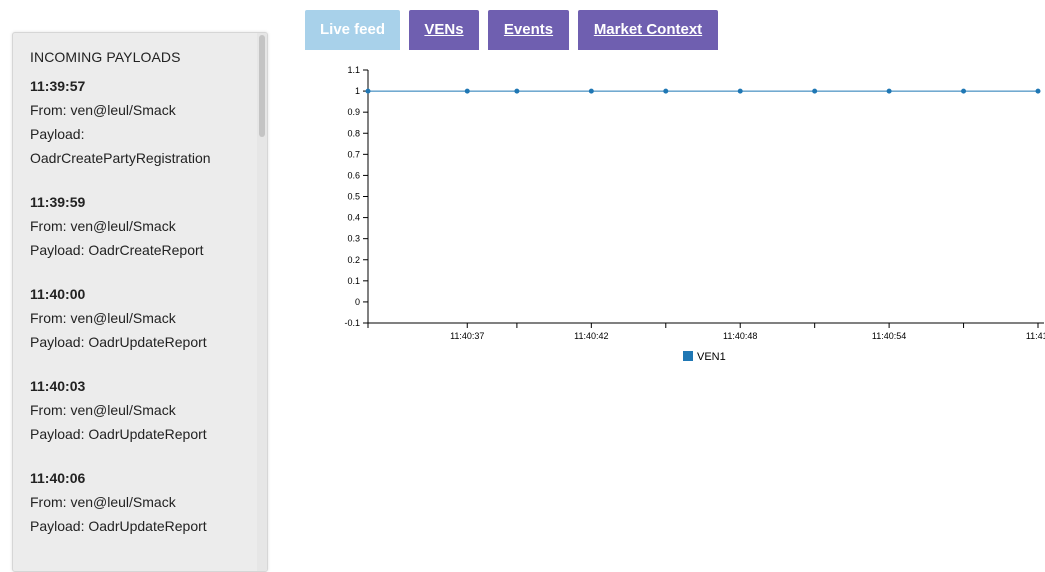  What do you see at coordinates (353, 154) in the screenshot?
I see `y-tick-label: 0.7` at bounding box center [353, 154].